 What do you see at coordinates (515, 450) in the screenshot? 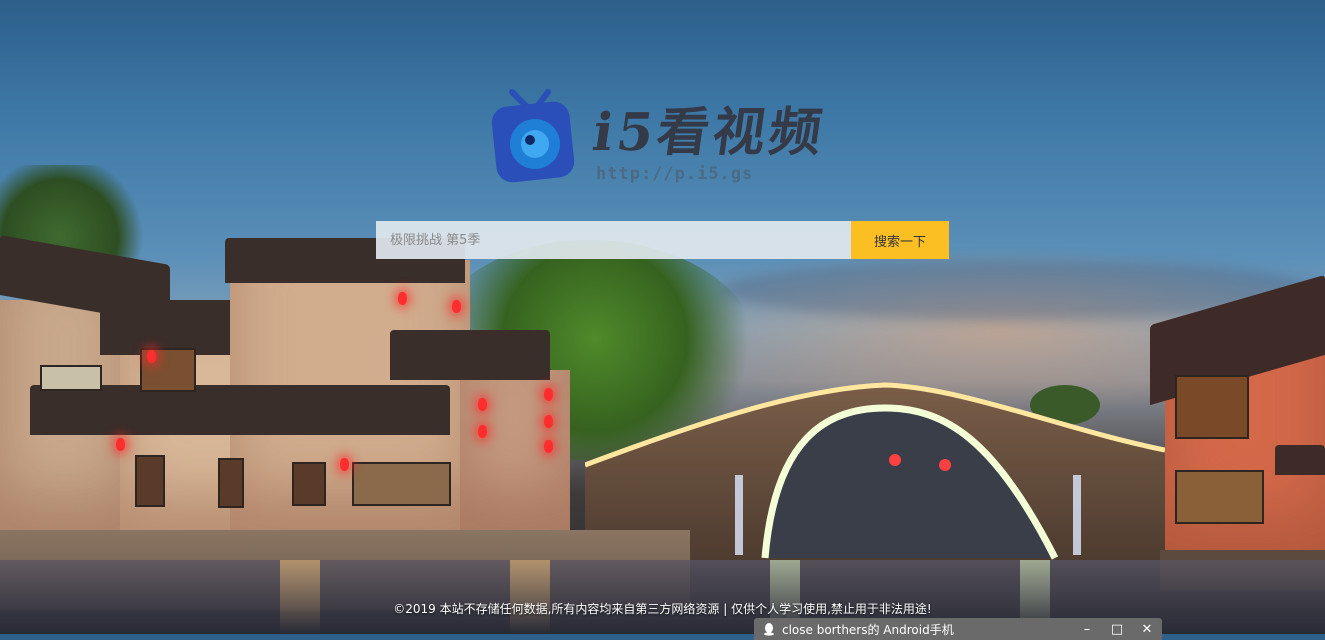
I see `background-house` at bounding box center [515, 450].